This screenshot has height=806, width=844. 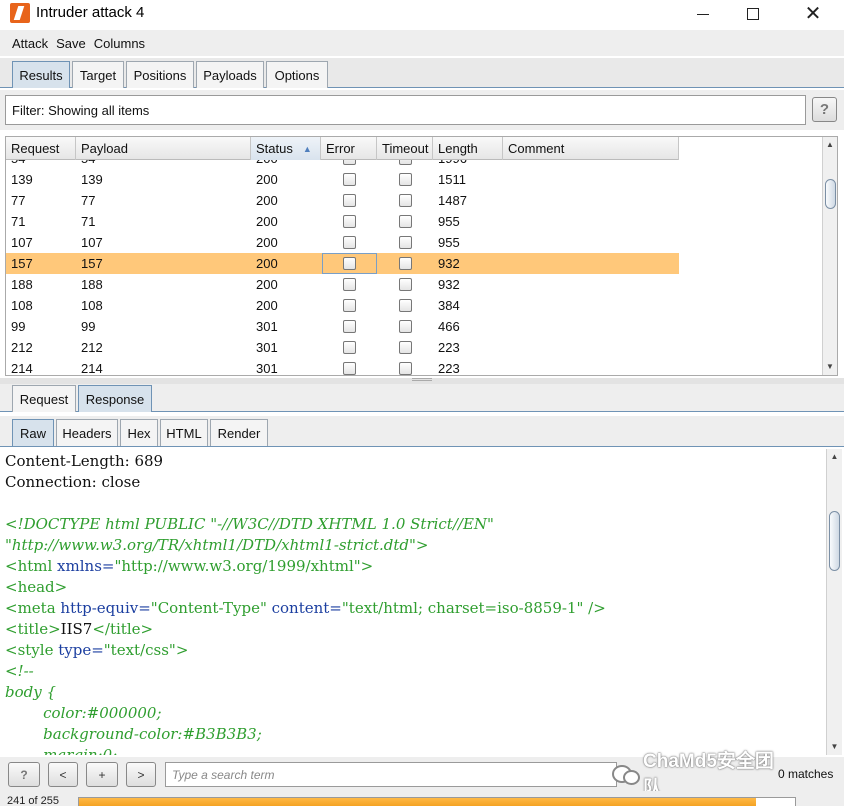 I want to click on code-token: <meta, so click(x=33, y=608).